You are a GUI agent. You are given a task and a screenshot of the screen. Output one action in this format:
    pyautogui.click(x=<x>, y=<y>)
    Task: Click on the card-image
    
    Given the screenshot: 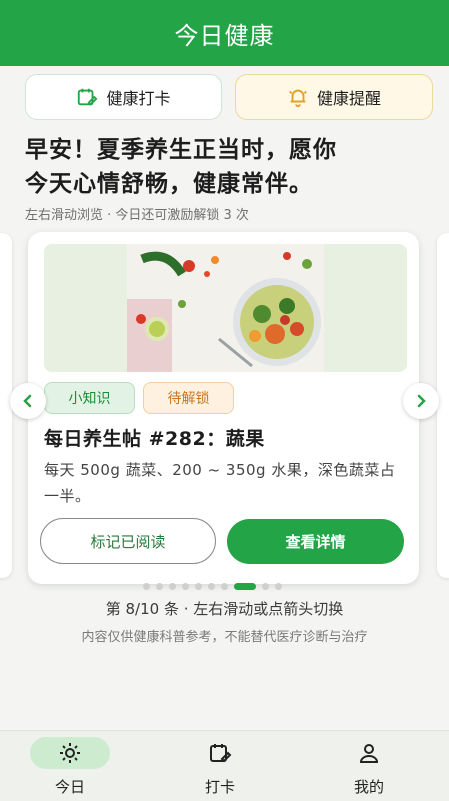 What is the action you would take?
    pyautogui.click(x=225, y=308)
    